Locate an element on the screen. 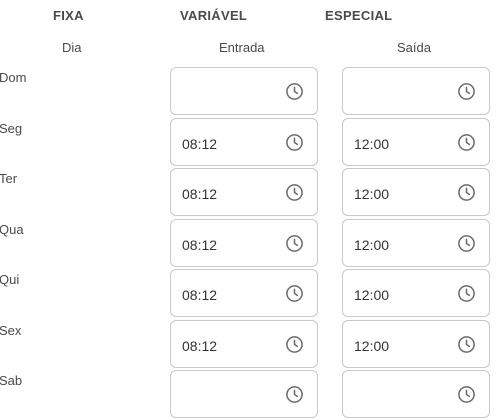  day-label: Sab is located at coordinates (11, 380).